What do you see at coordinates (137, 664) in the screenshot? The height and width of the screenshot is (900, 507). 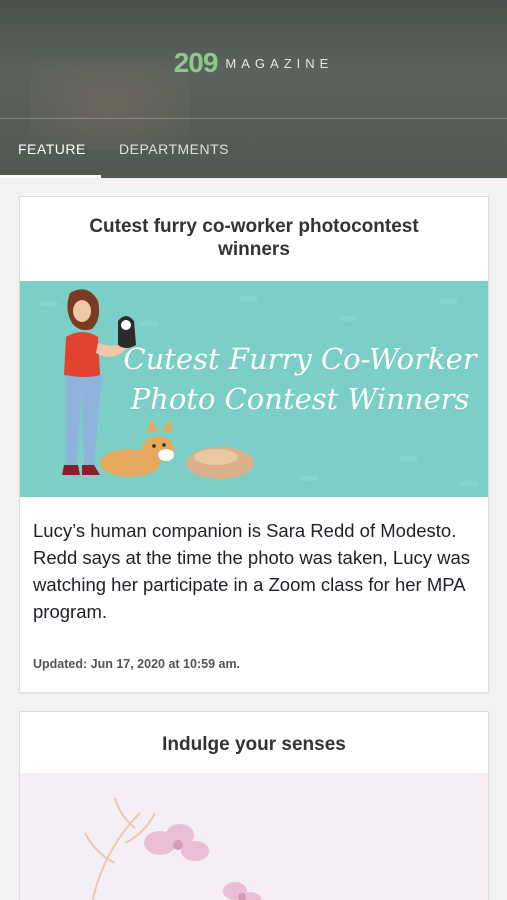 I see `article-updated-timestamp: Updated: Jun 17, 2020 at 10:59 am.` at bounding box center [137, 664].